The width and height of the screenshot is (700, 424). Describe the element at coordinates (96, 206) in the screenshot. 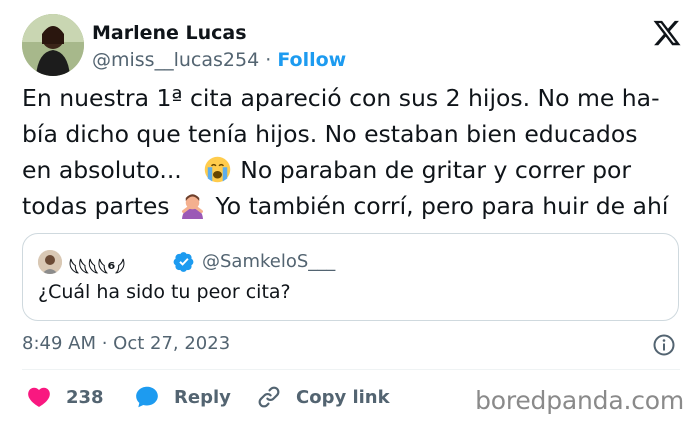

I see `tweet-line-text: todas partes` at that location.